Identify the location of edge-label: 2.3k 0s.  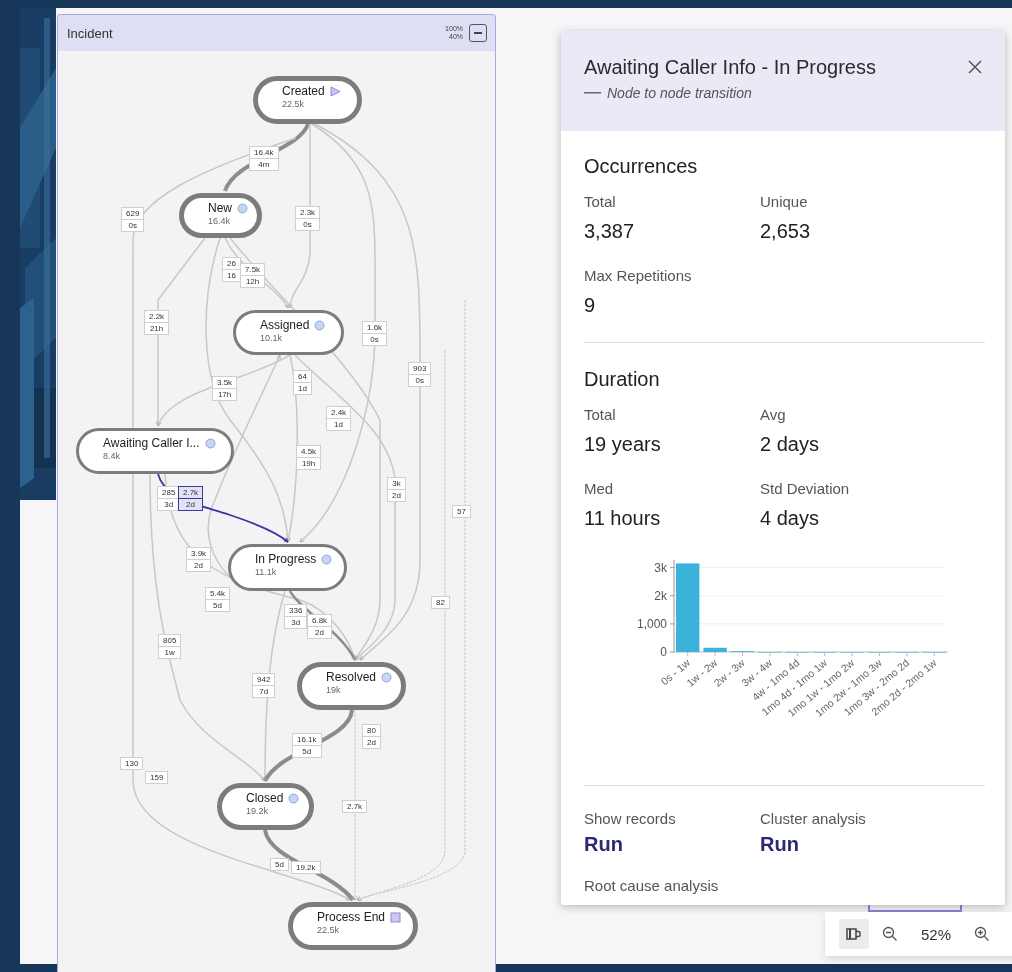
(308, 218).